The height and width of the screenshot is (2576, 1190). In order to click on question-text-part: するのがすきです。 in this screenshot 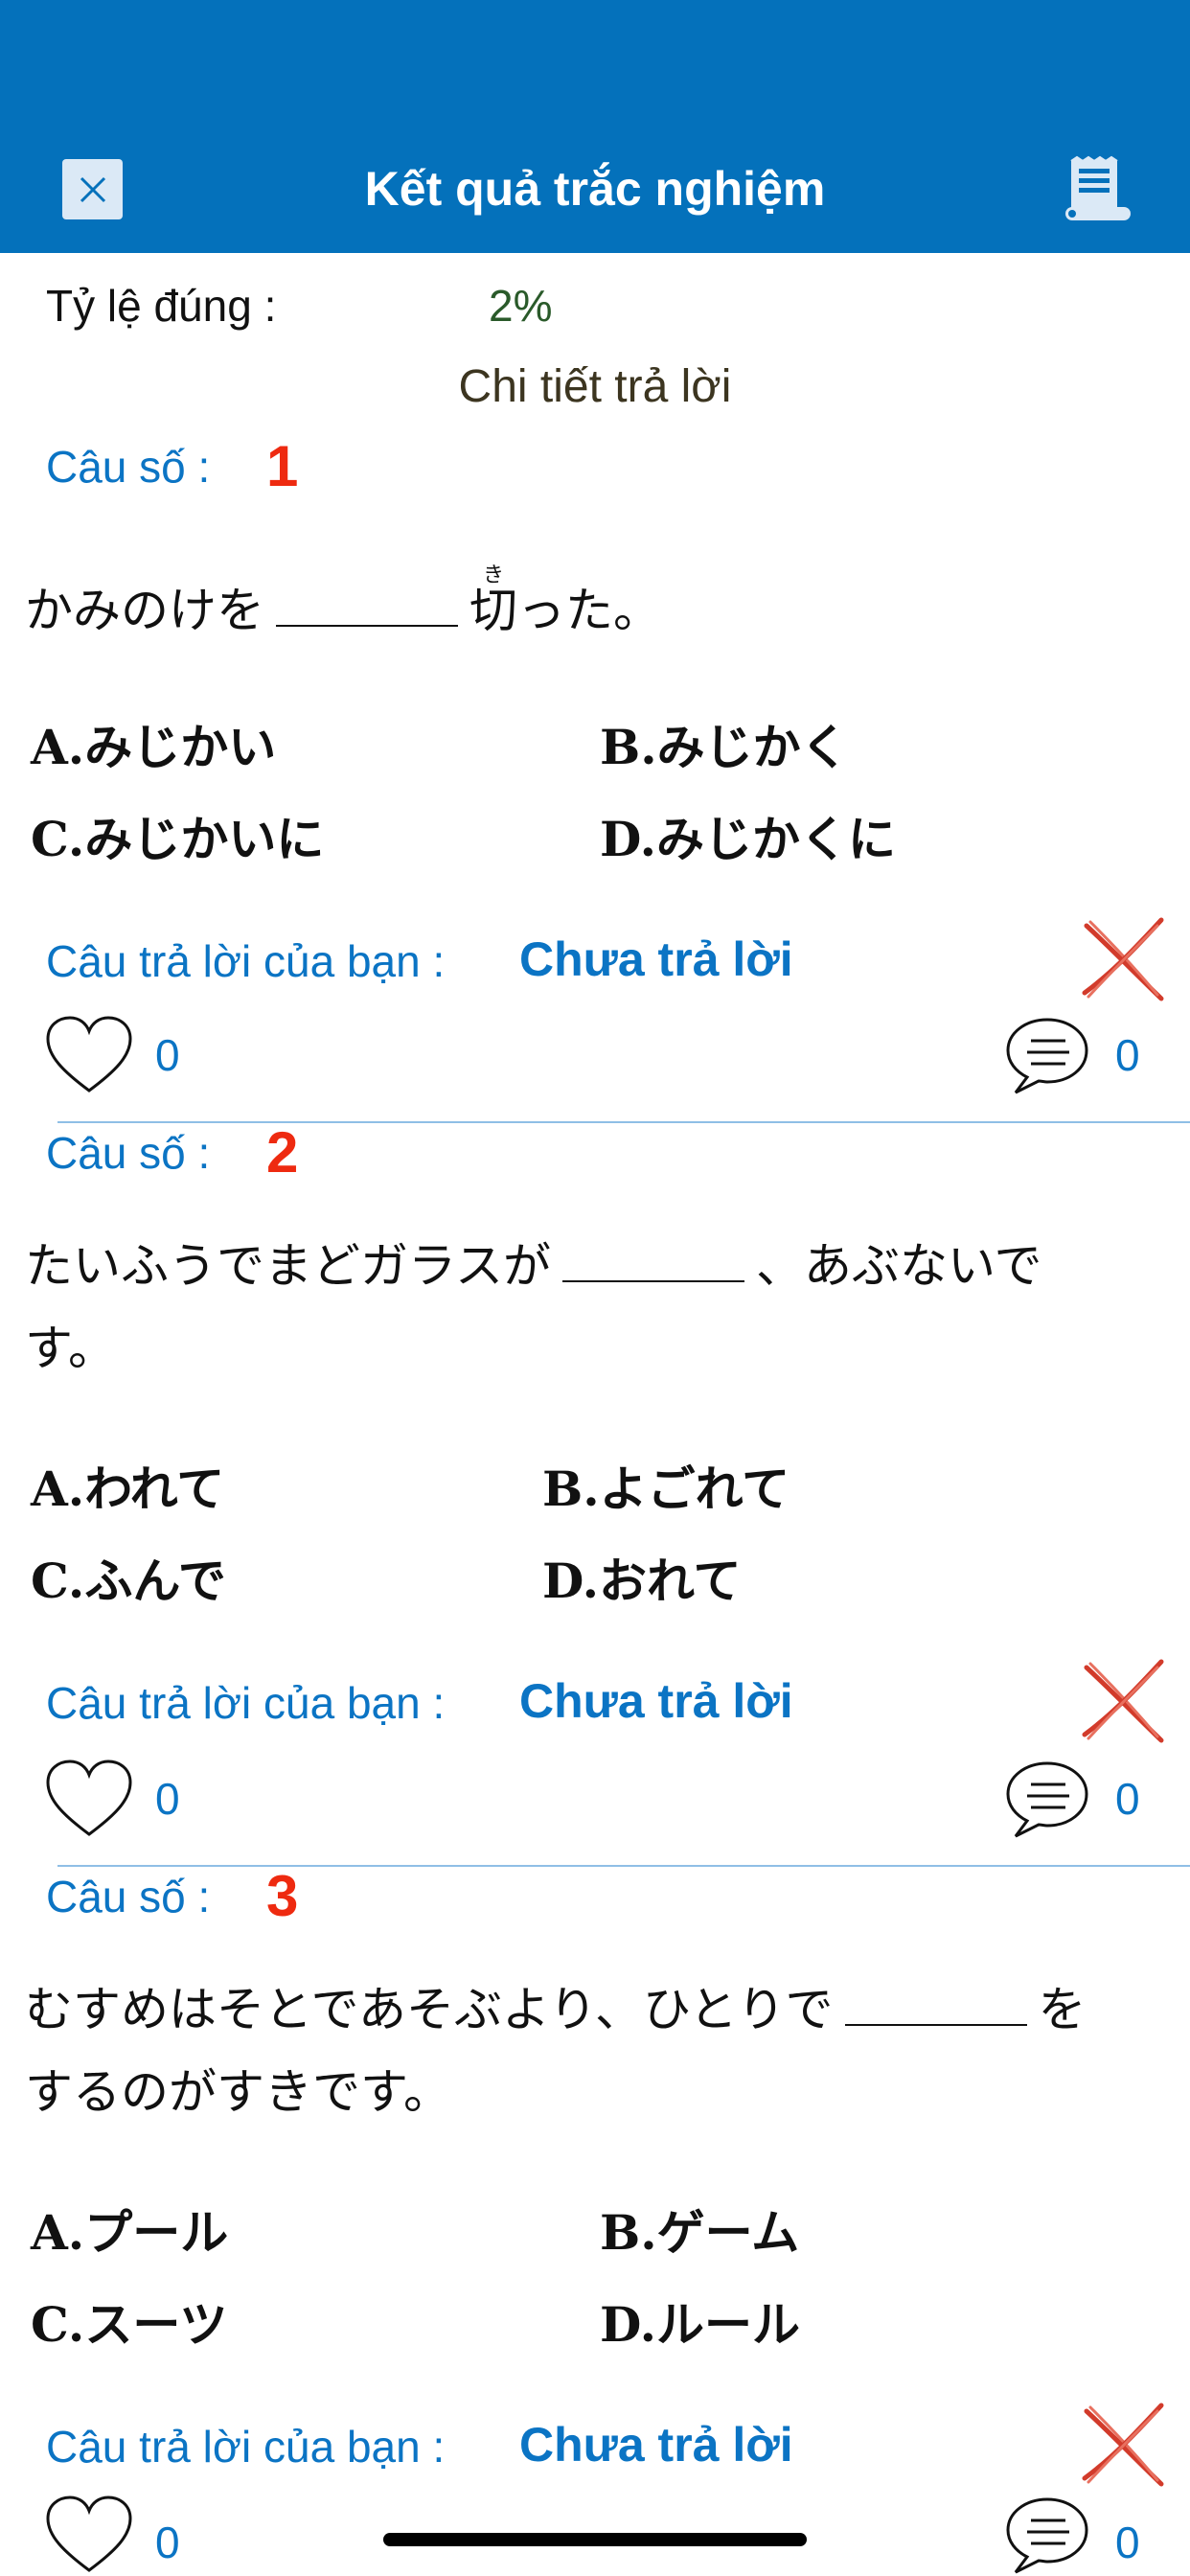, I will do `click(238, 2092)`.